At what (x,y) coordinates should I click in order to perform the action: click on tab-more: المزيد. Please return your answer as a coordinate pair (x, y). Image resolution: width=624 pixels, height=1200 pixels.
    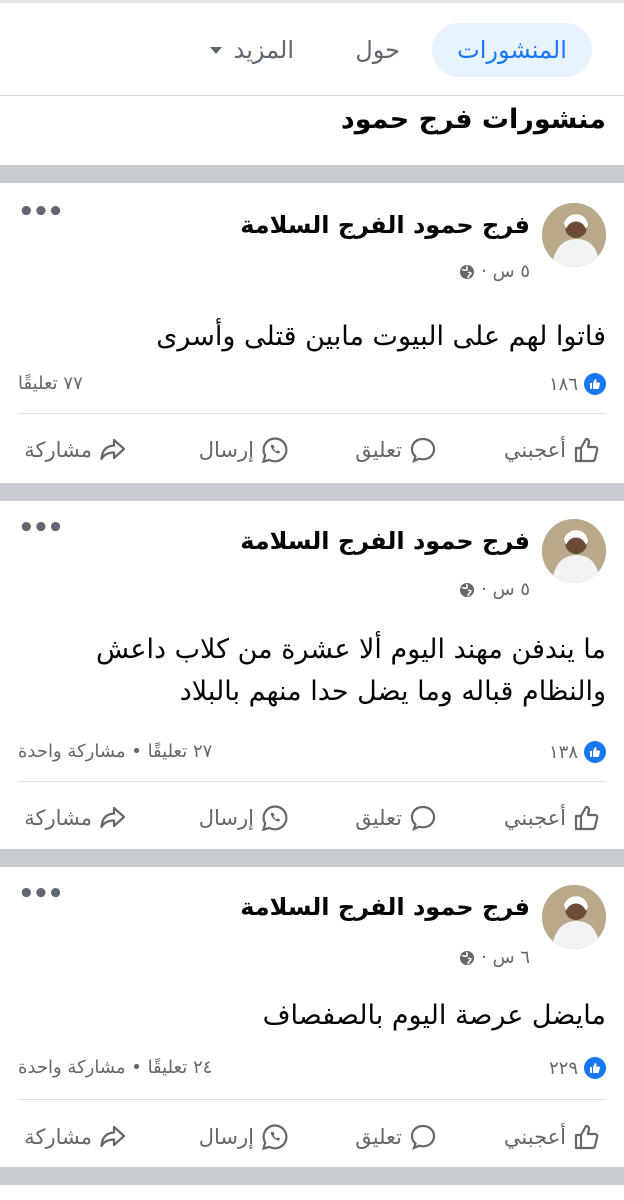
    Looking at the image, I should click on (251, 50).